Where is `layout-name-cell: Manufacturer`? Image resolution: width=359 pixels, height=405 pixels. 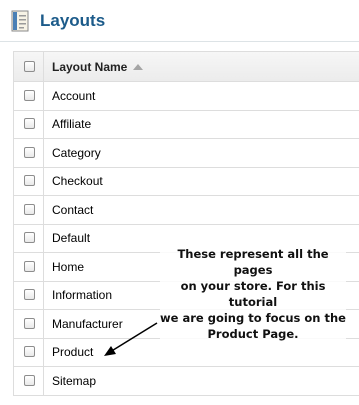 layout-name-cell: Manufacturer is located at coordinates (87, 323).